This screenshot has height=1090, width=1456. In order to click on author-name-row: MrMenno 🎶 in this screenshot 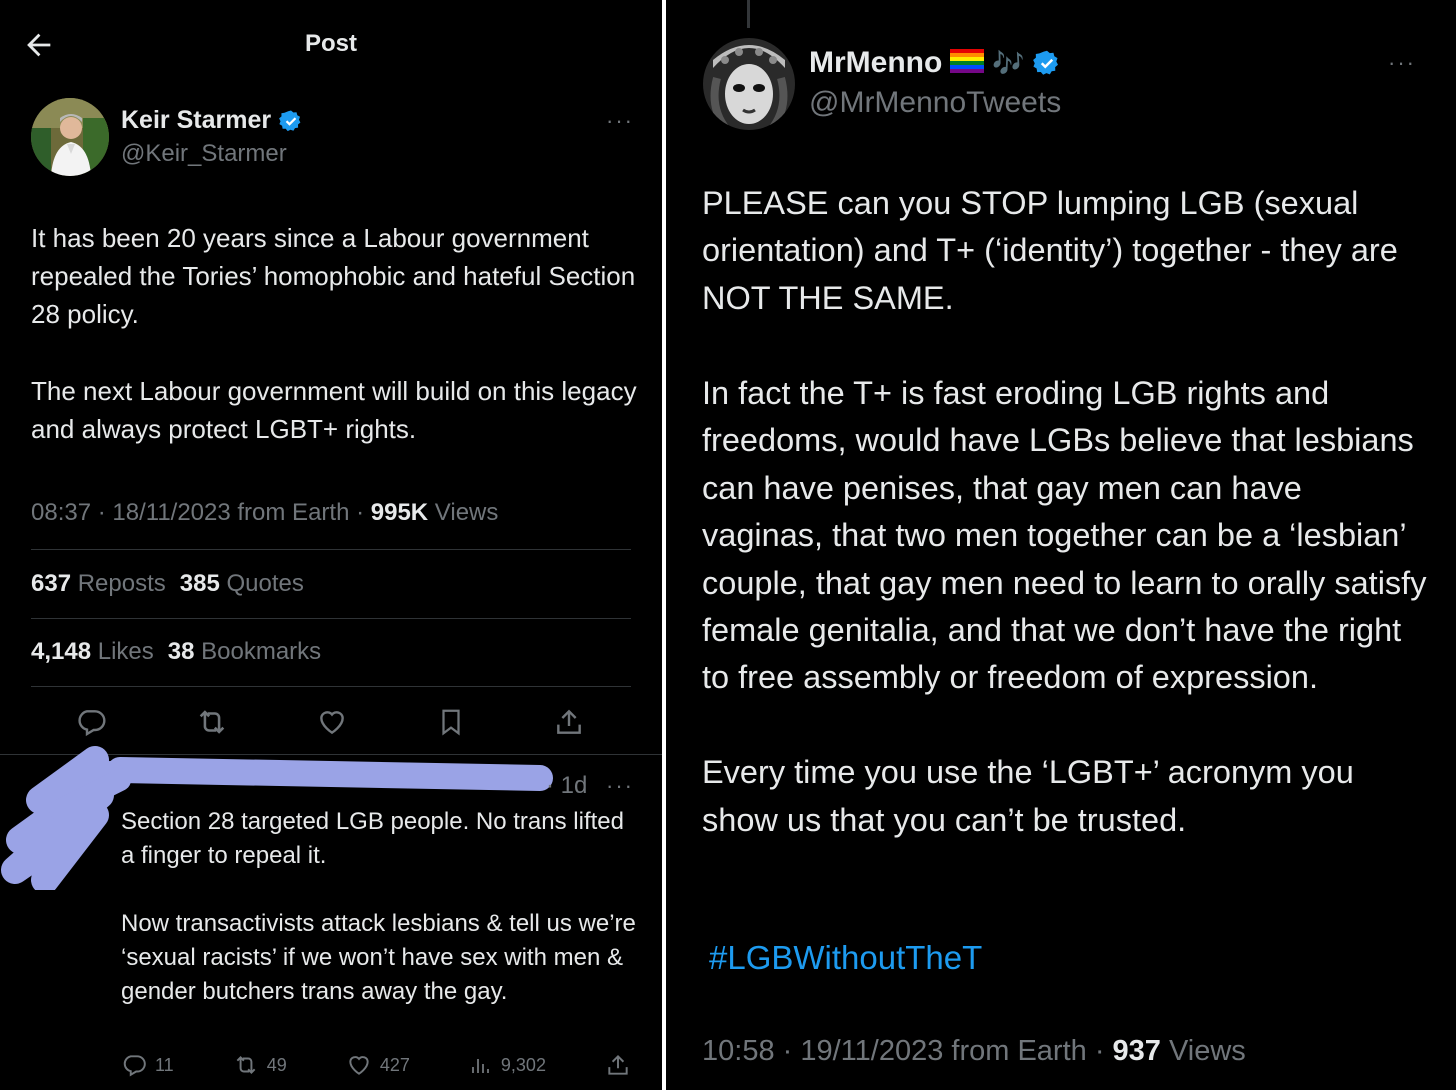, I will do `click(935, 63)`.